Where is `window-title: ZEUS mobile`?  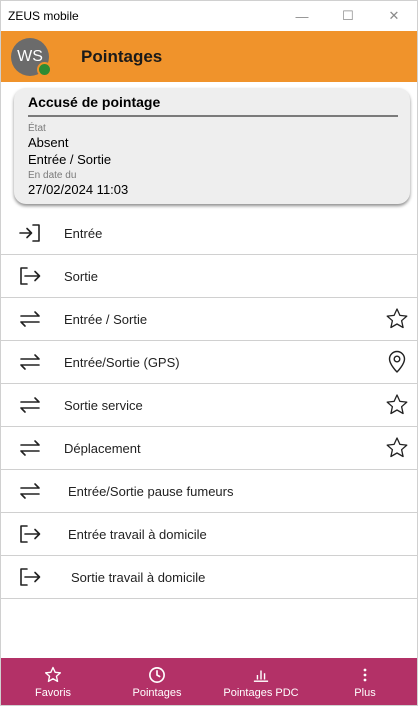 window-title: ZEUS mobile is located at coordinates (43, 16).